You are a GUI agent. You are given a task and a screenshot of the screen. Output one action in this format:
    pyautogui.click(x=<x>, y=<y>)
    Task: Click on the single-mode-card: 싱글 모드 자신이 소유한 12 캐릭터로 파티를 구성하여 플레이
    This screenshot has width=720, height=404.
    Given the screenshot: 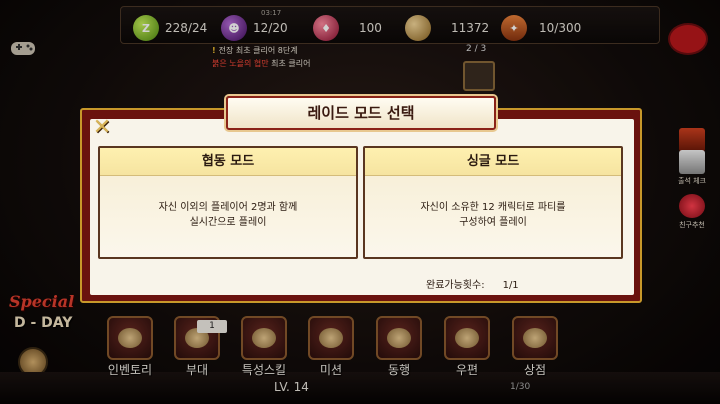 What is the action you would take?
    pyautogui.click(x=493, y=202)
    